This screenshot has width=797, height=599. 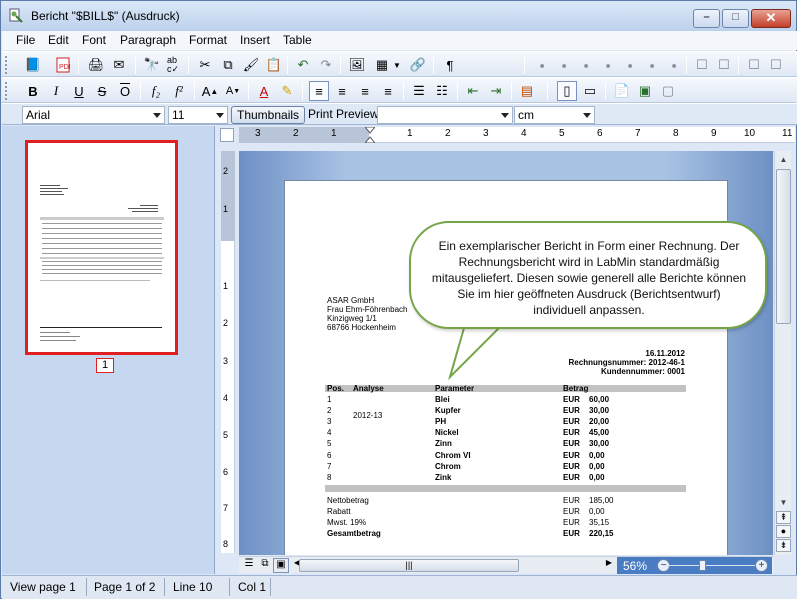 I want to click on email-icon: ✉, so click(x=119, y=65).